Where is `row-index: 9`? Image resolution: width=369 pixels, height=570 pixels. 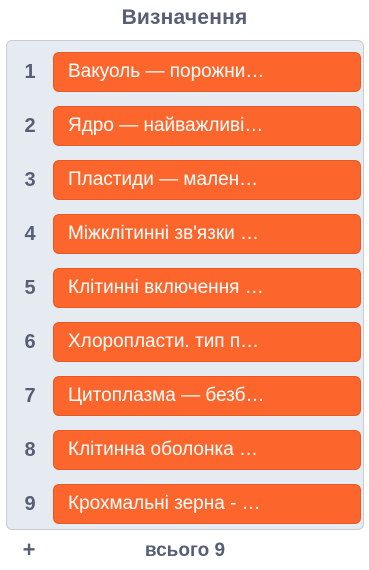 row-index: 9 is located at coordinates (30, 504).